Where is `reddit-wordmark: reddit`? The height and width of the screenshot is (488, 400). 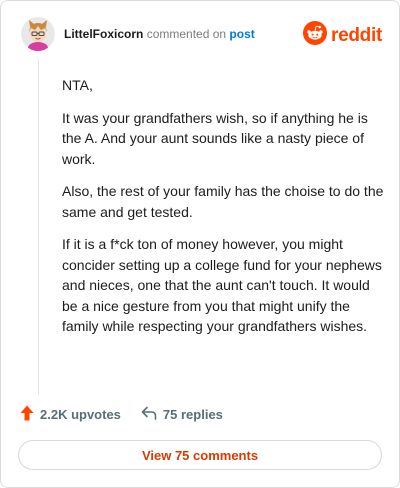 reddit-wordmark: reddit is located at coordinates (356, 35).